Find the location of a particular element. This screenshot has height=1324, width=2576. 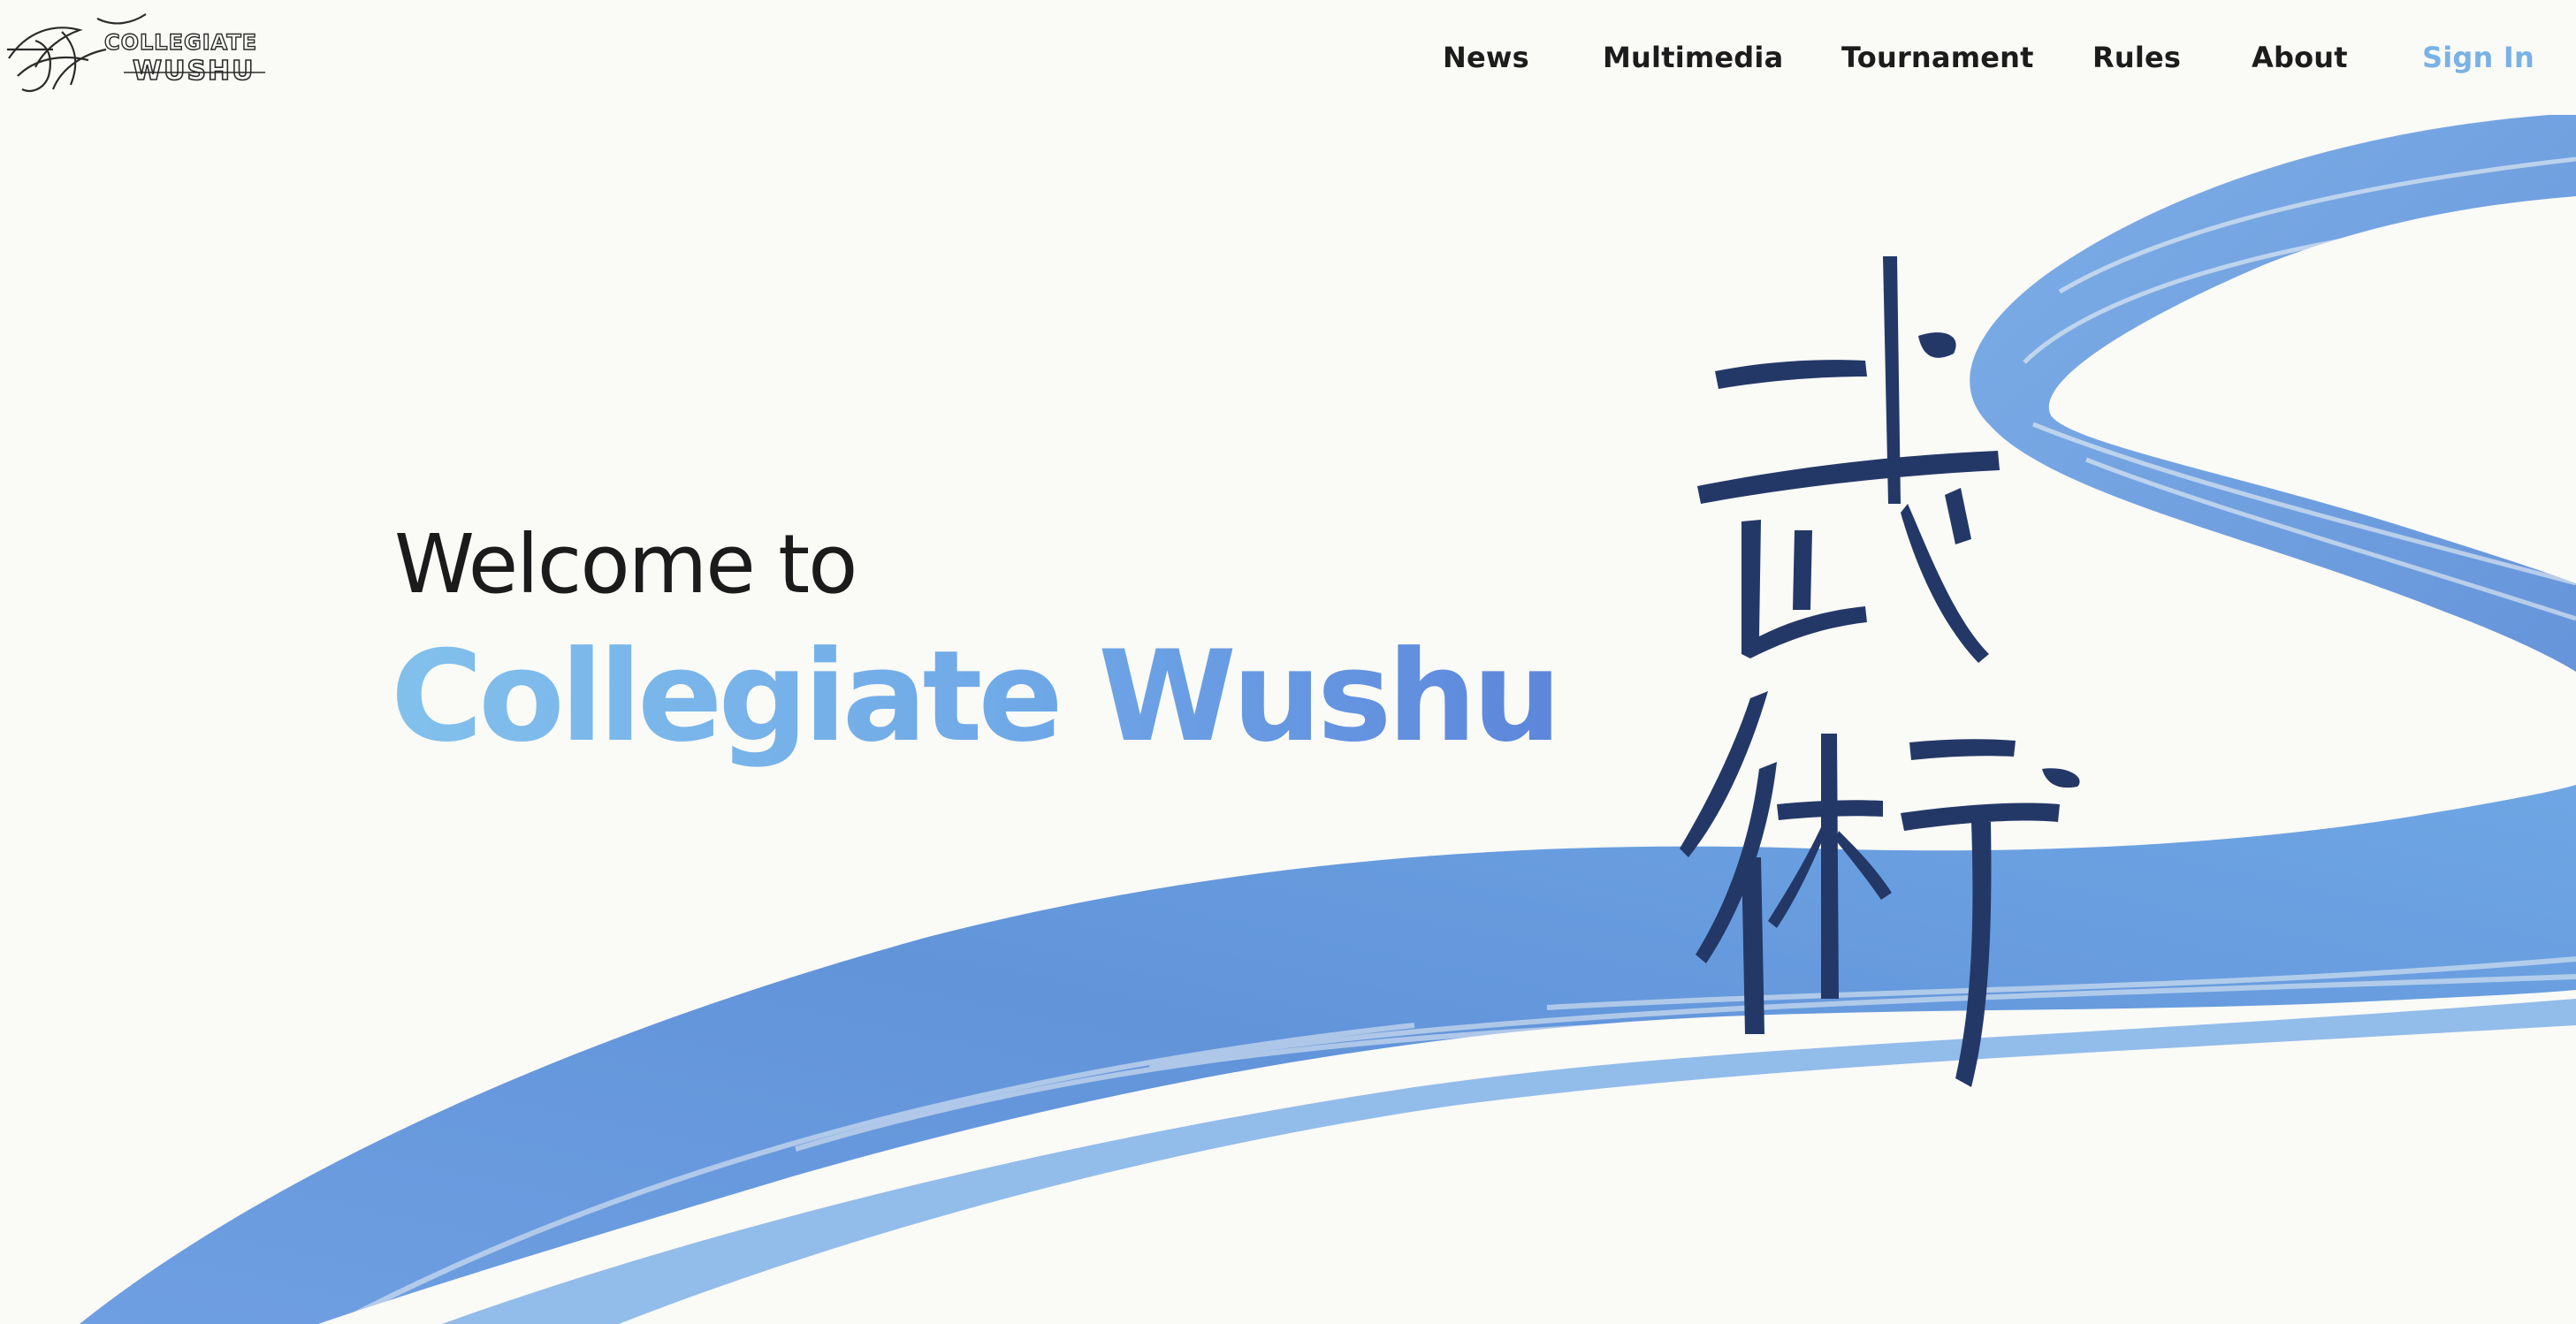

nav-news: News is located at coordinates (1486, 57).